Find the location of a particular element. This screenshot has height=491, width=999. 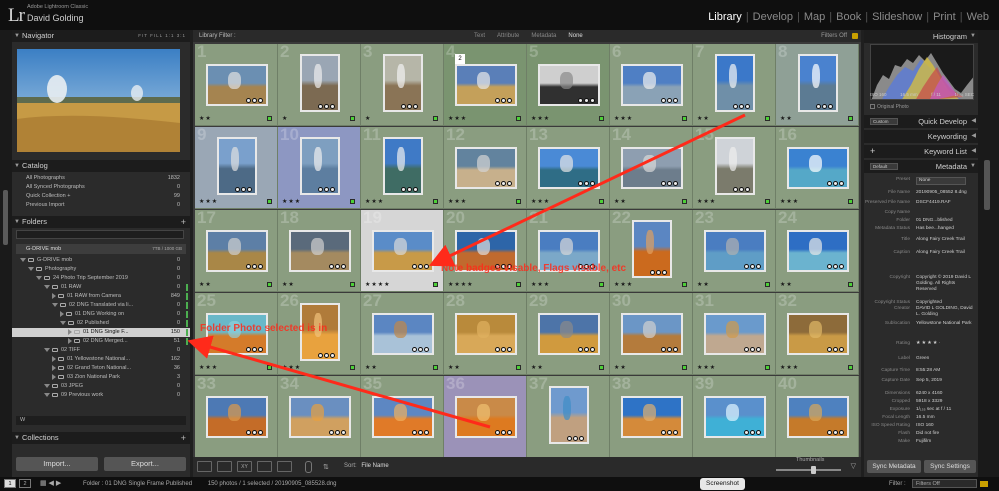

thumbnail-cell: 10★★★ is located at coordinates (319, 168).